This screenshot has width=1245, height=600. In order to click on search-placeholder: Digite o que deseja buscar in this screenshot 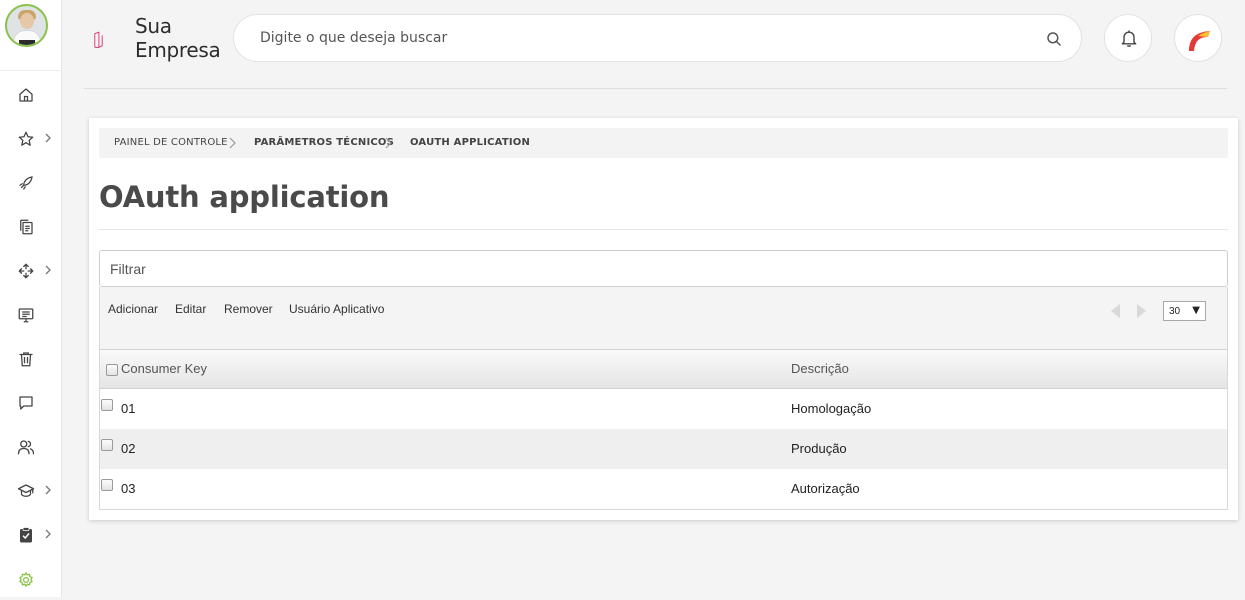, I will do `click(354, 38)`.